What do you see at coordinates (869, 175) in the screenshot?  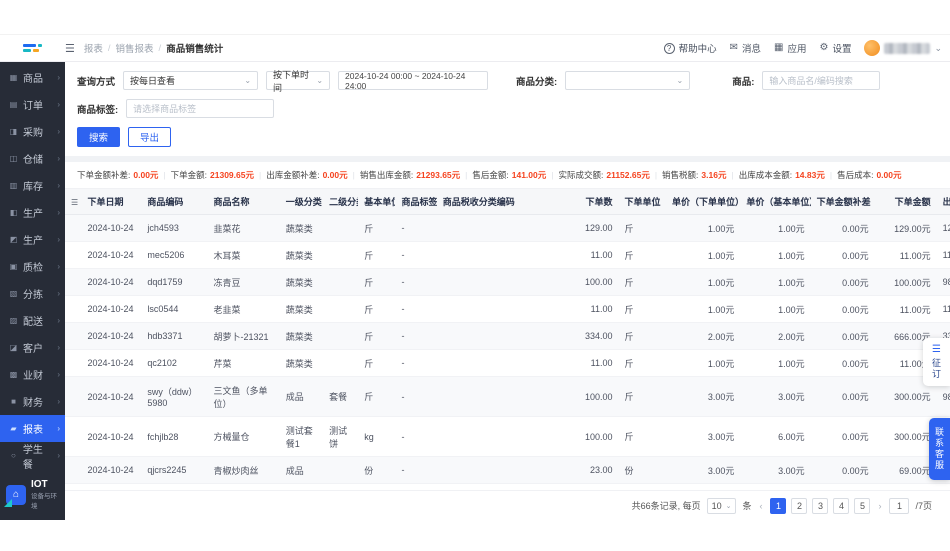 I see `summary-item: 售后成本: 0.00元` at bounding box center [869, 175].